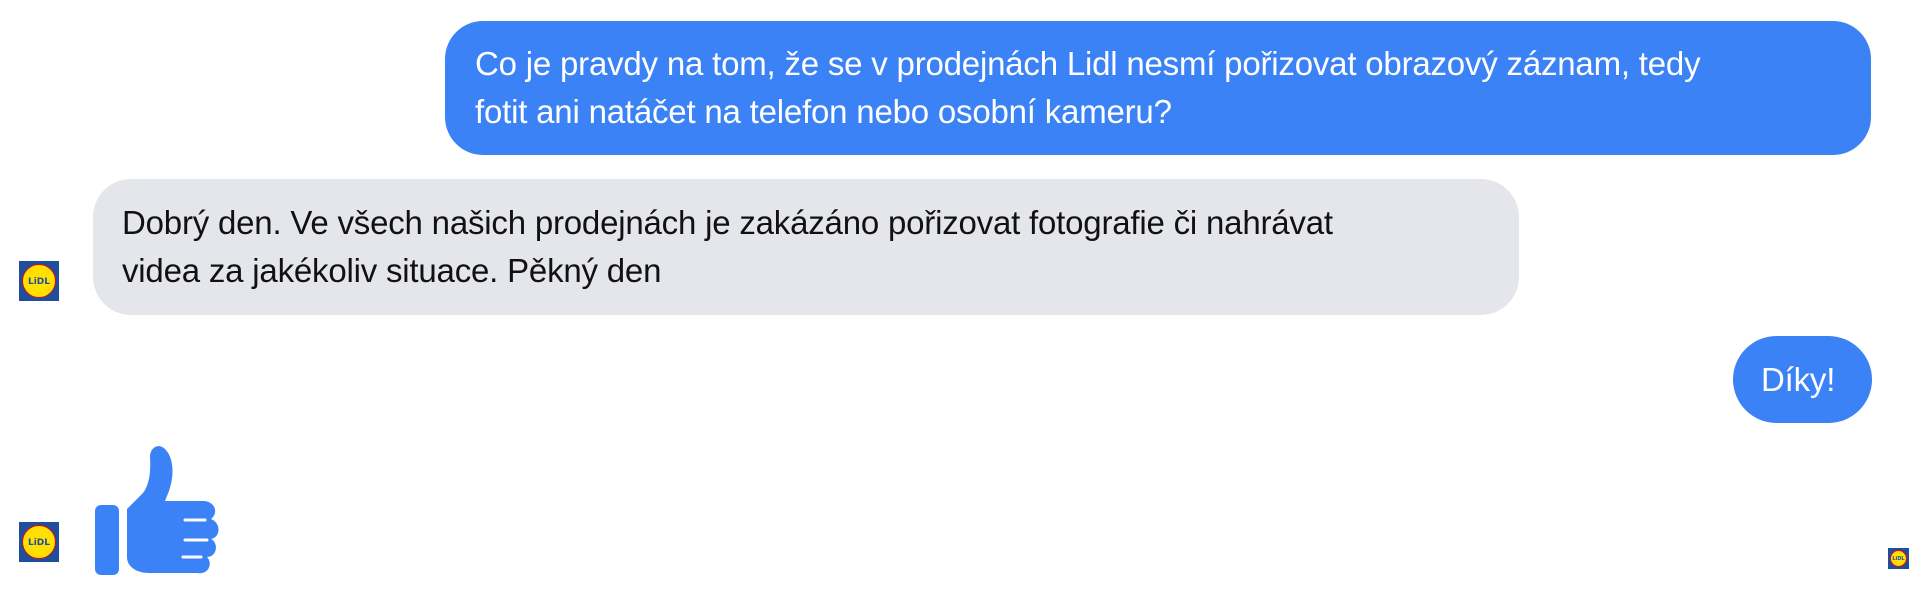 This screenshot has height=604, width=1920. I want to click on message-text-line: Díky!, so click(1798, 379).